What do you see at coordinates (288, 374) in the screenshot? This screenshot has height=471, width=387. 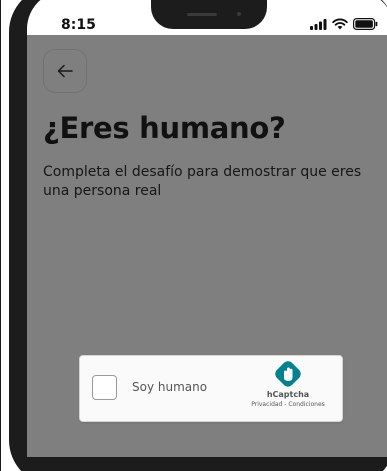 I see `hcaptcha-logo-icon` at bounding box center [288, 374].